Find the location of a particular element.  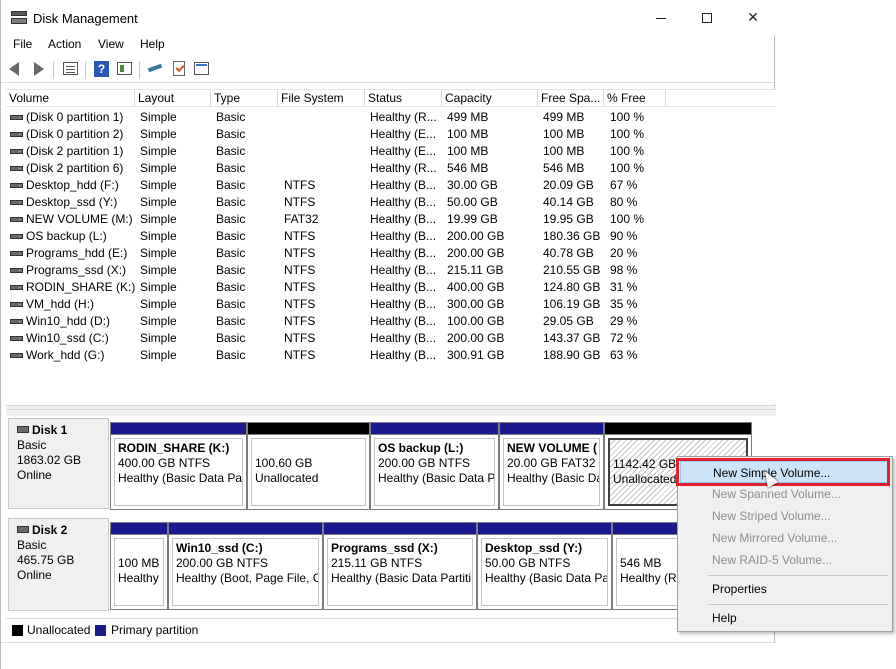

partition-details: 100 MB Healthy is located at coordinates (139, 572).